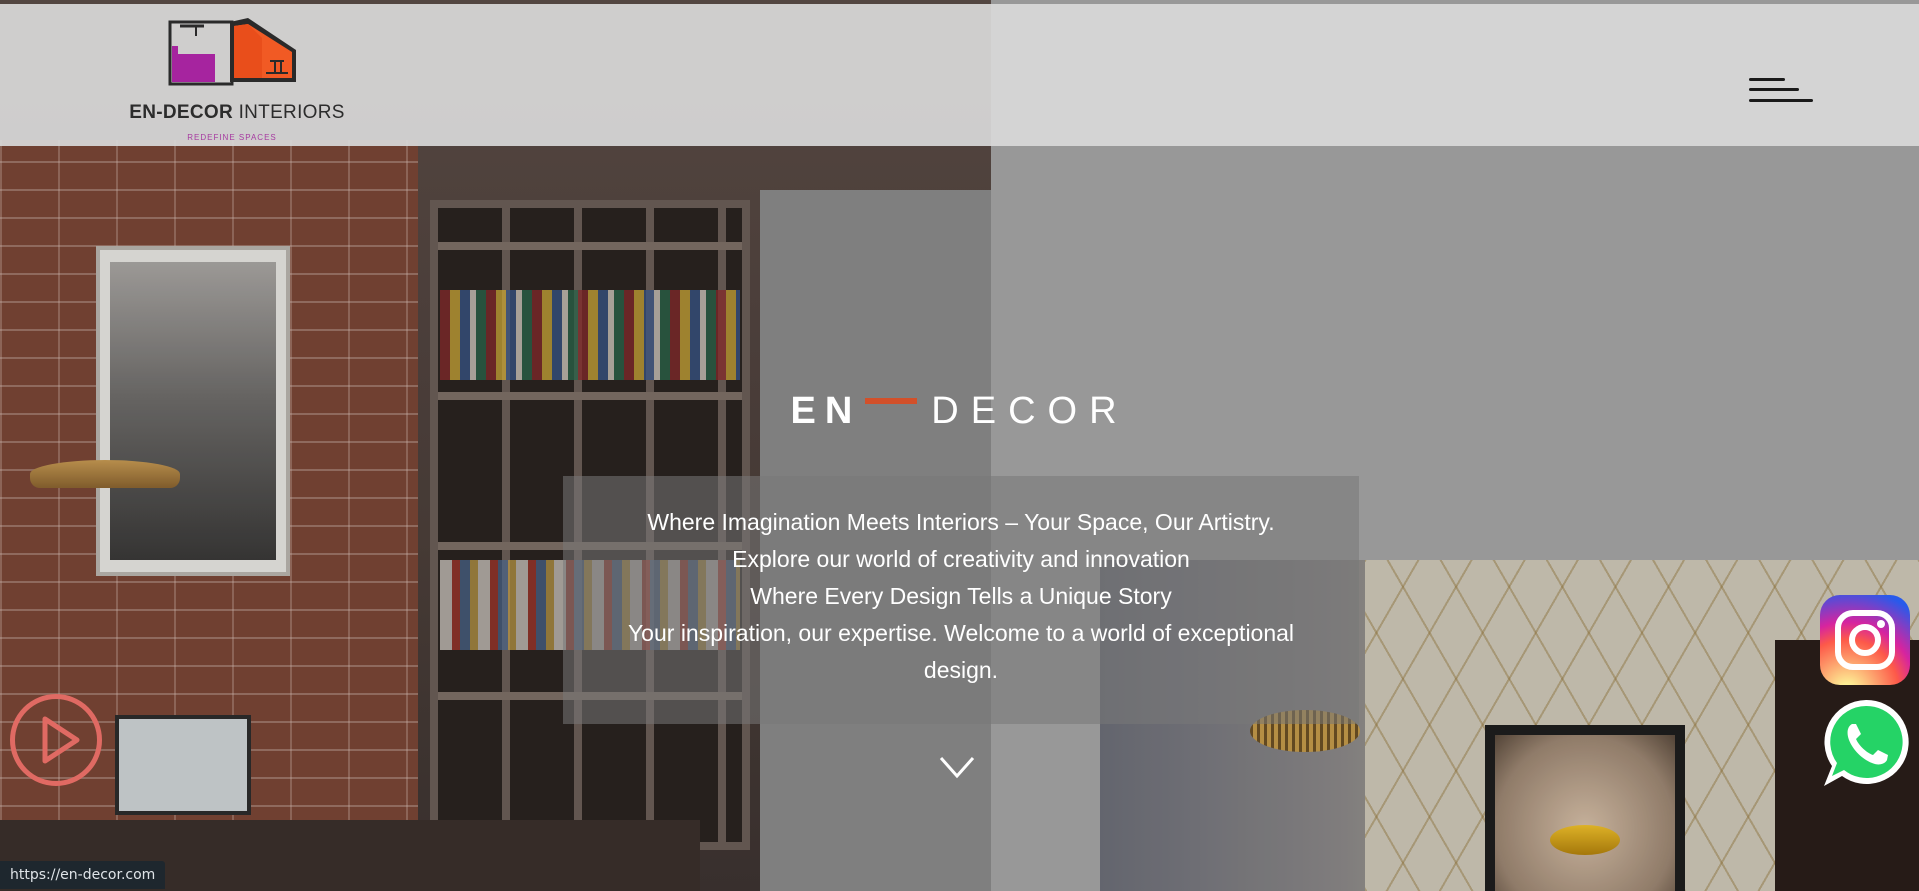 This screenshot has width=1919, height=891. I want to click on brand-decor: DECOR, so click(1030, 411).